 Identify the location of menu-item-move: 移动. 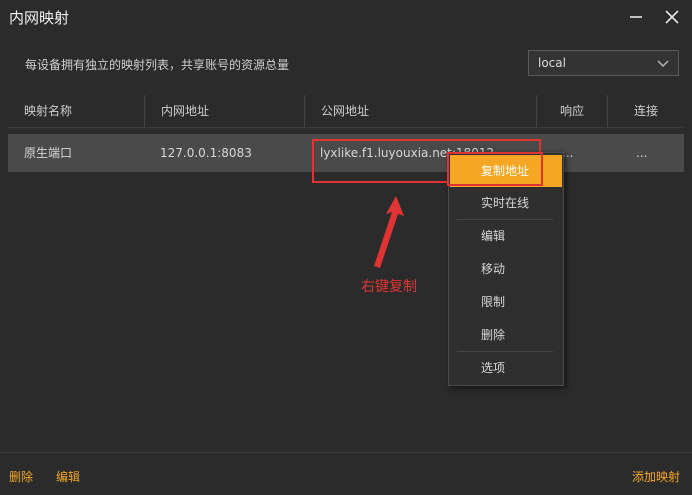
(506, 269).